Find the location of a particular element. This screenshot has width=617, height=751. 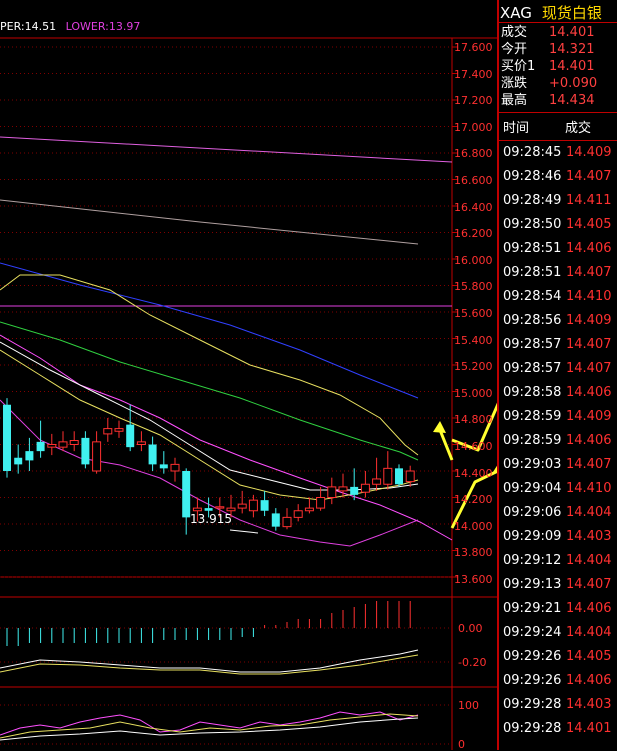

tick-row: 09:28:58 14.406 is located at coordinates (557, 393).